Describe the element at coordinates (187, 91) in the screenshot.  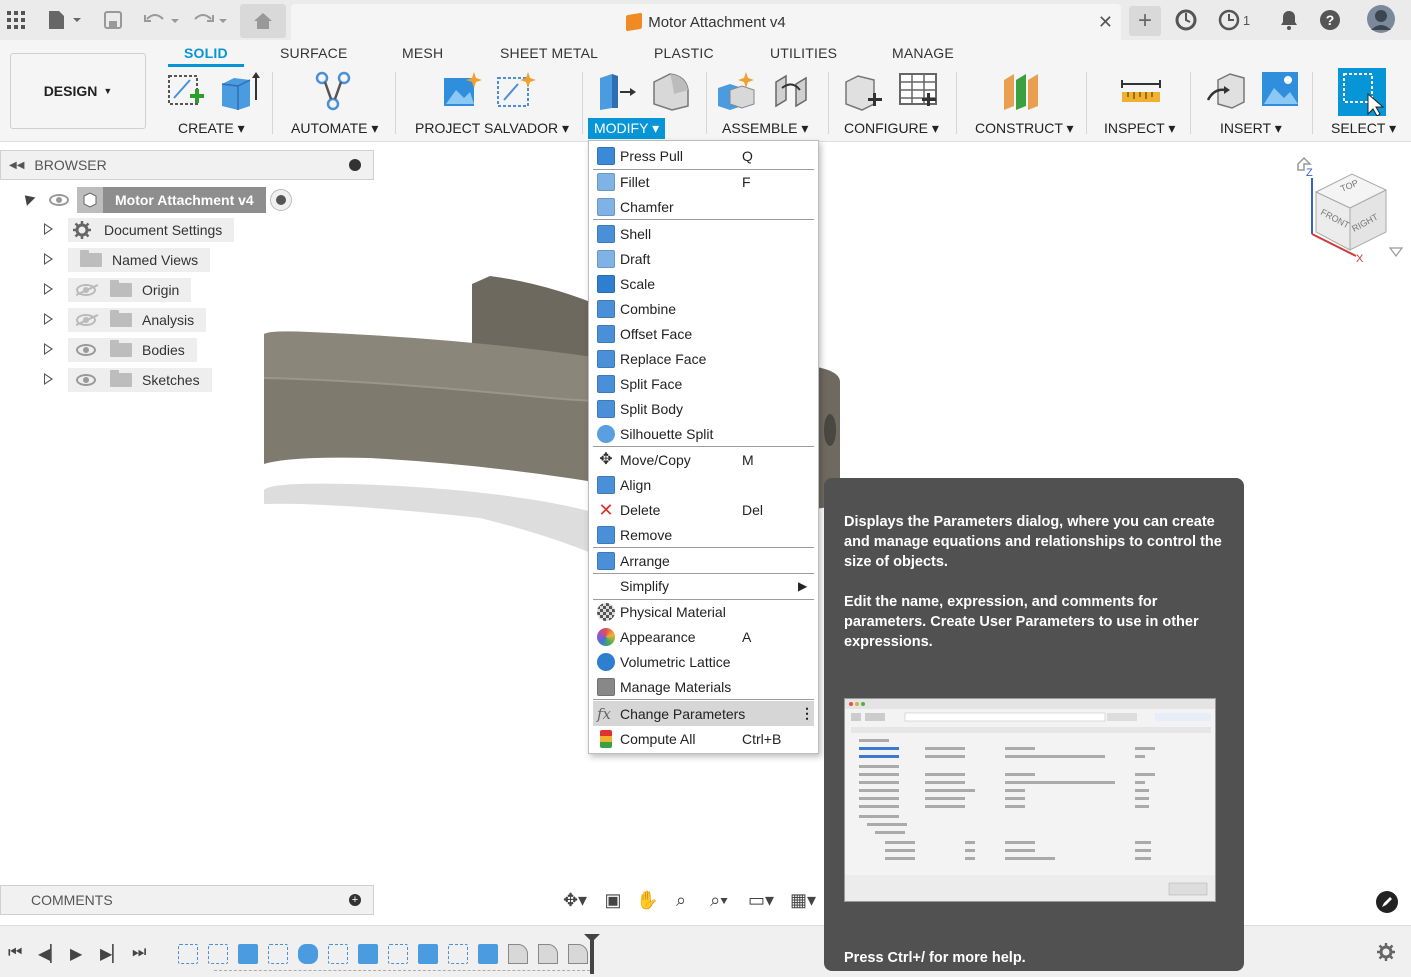
I see `create-sketch-icon` at that location.